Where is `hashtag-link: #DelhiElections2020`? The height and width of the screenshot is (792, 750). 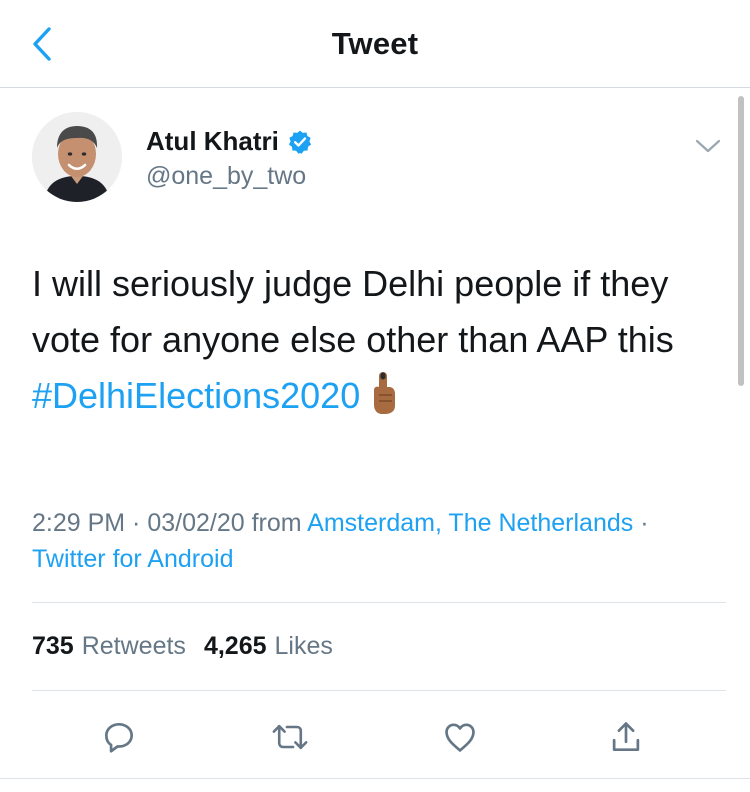 hashtag-link: #DelhiElections2020 is located at coordinates (196, 395).